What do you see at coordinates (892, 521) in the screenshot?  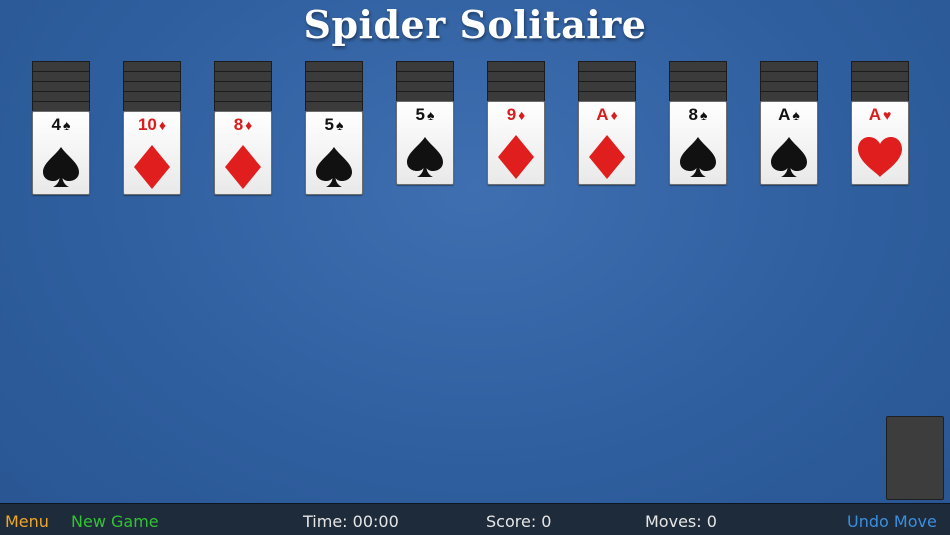 I see `undo-move-button: Undo Move` at bounding box center [892, 521].